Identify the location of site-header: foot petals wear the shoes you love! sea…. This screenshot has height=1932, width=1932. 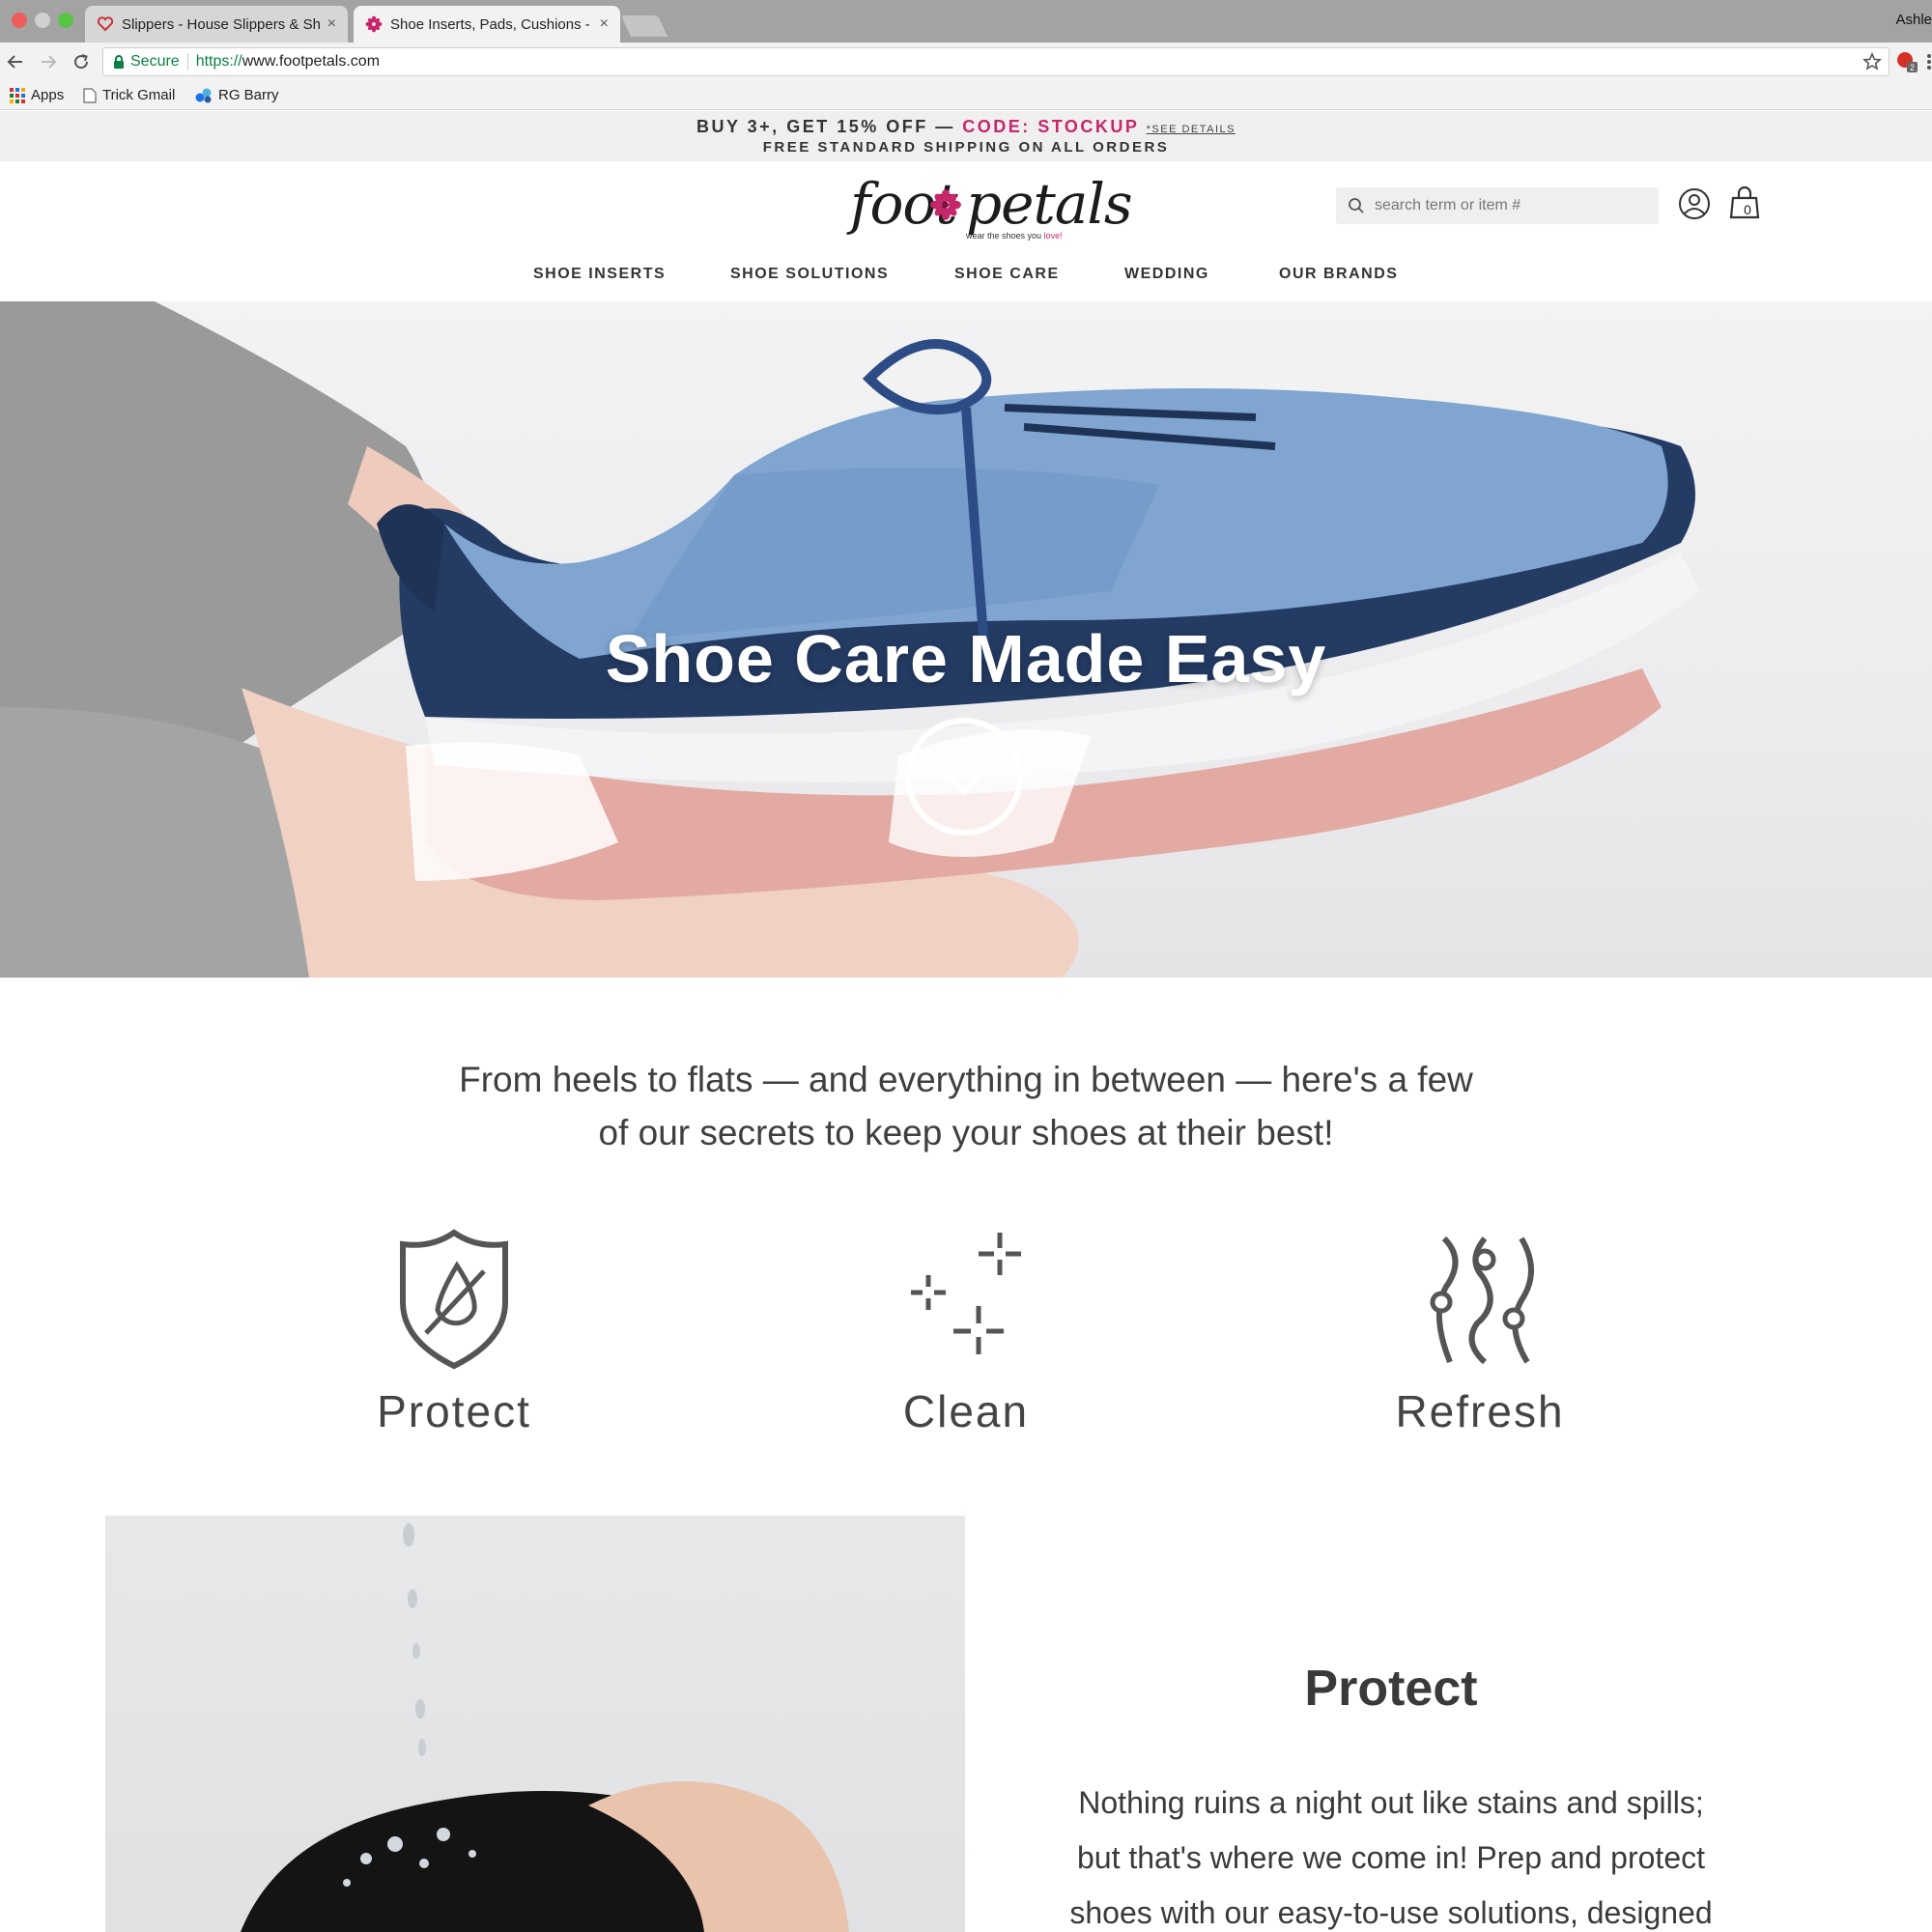
(966, 231).